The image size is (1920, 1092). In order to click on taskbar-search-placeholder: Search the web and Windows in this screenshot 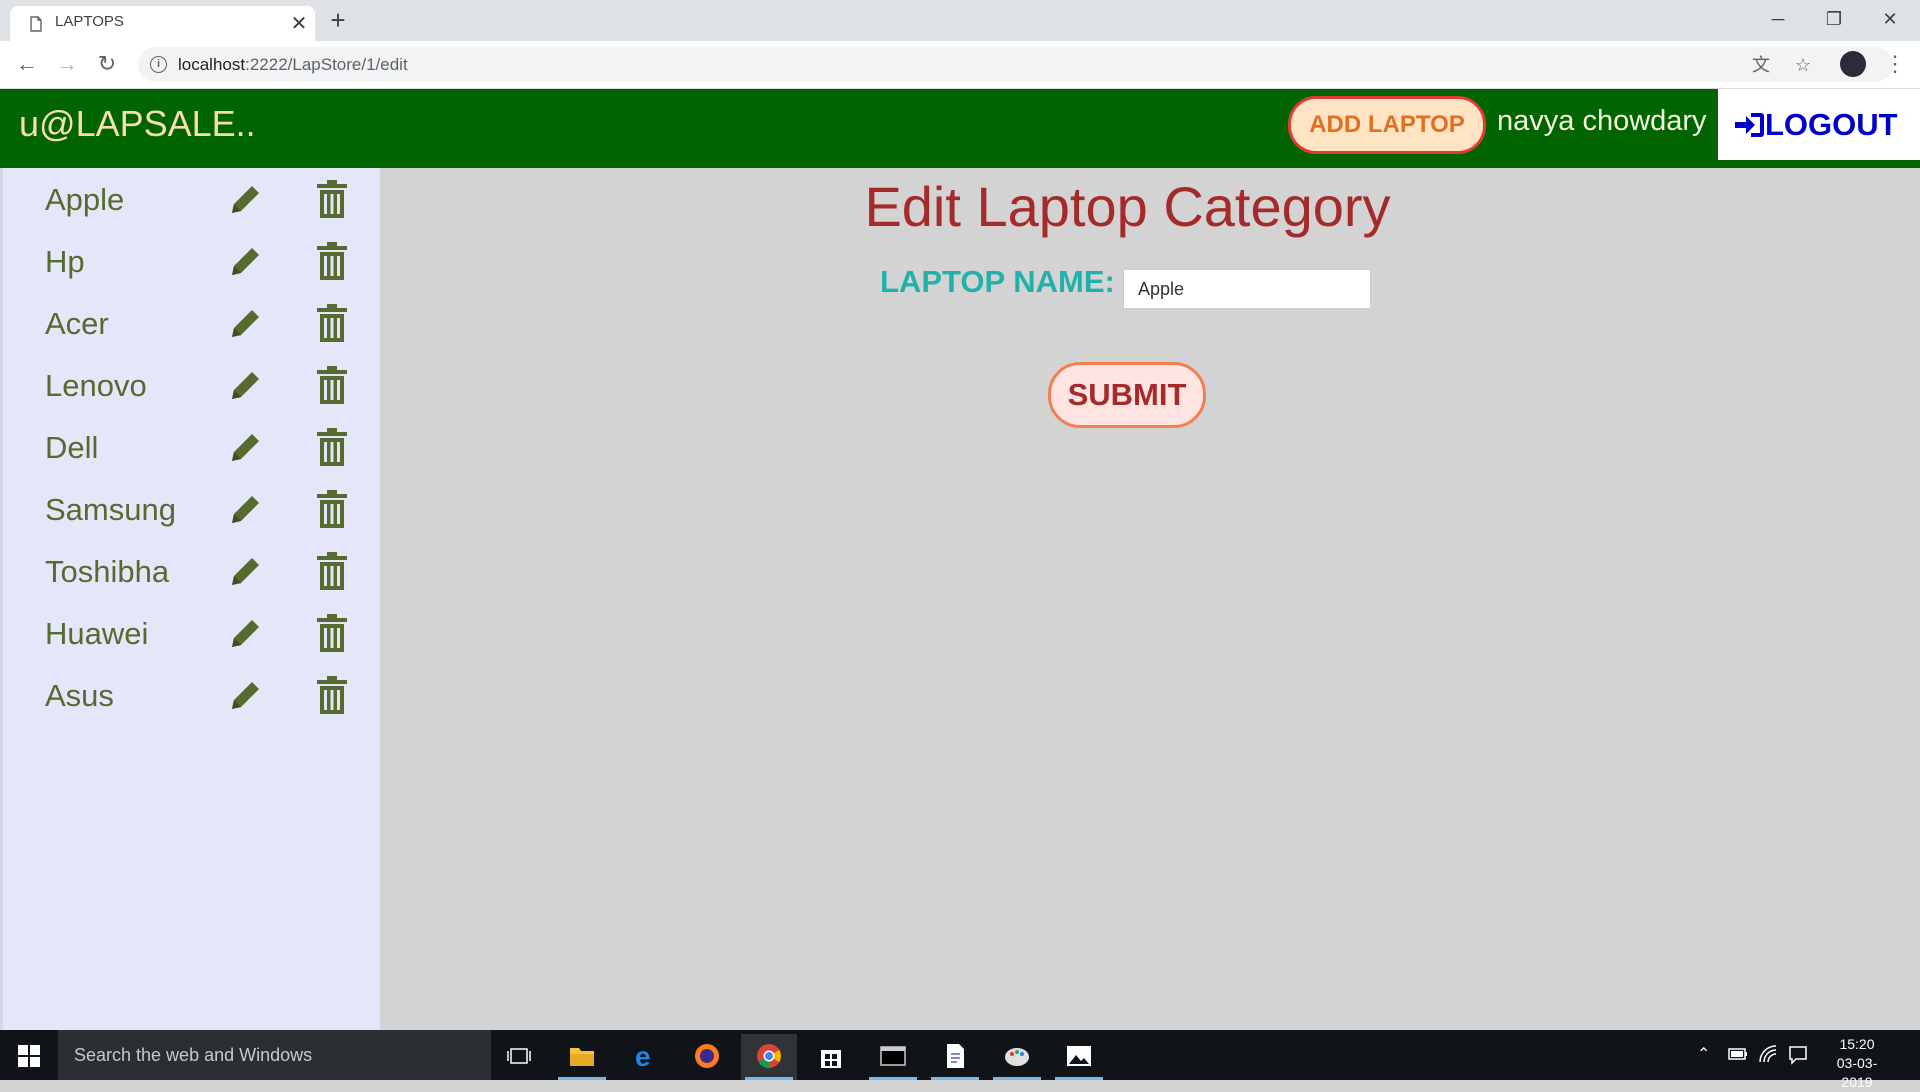, I will do `click(193, 1055)`.